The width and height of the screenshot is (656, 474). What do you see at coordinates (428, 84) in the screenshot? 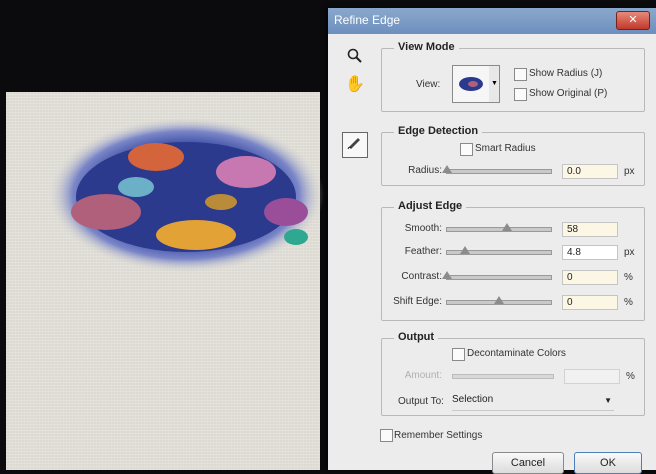
I see `view-label: View:` at bounding box center [428, 84].